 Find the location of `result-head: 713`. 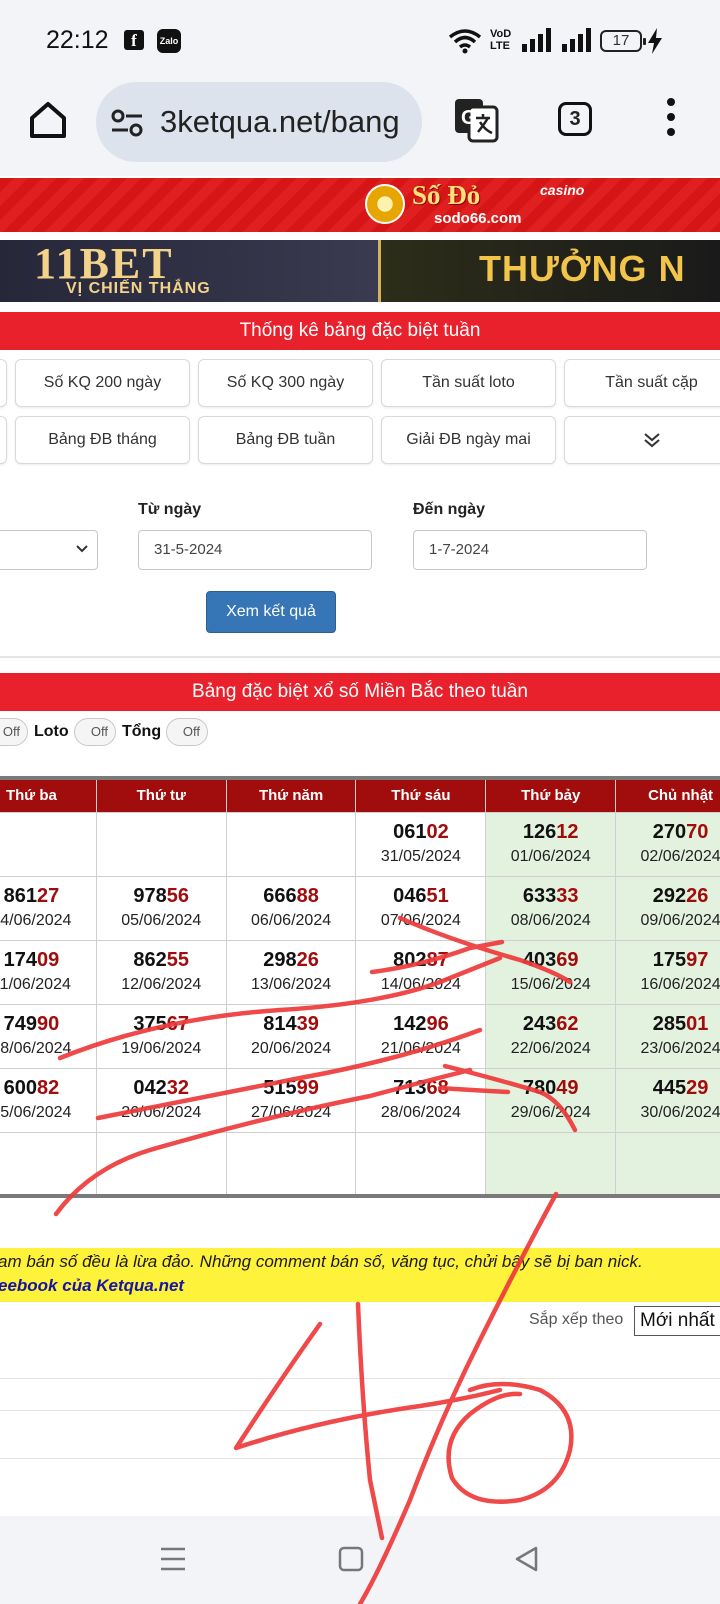

result-head: 713 is located at coordinates (410, 1088).